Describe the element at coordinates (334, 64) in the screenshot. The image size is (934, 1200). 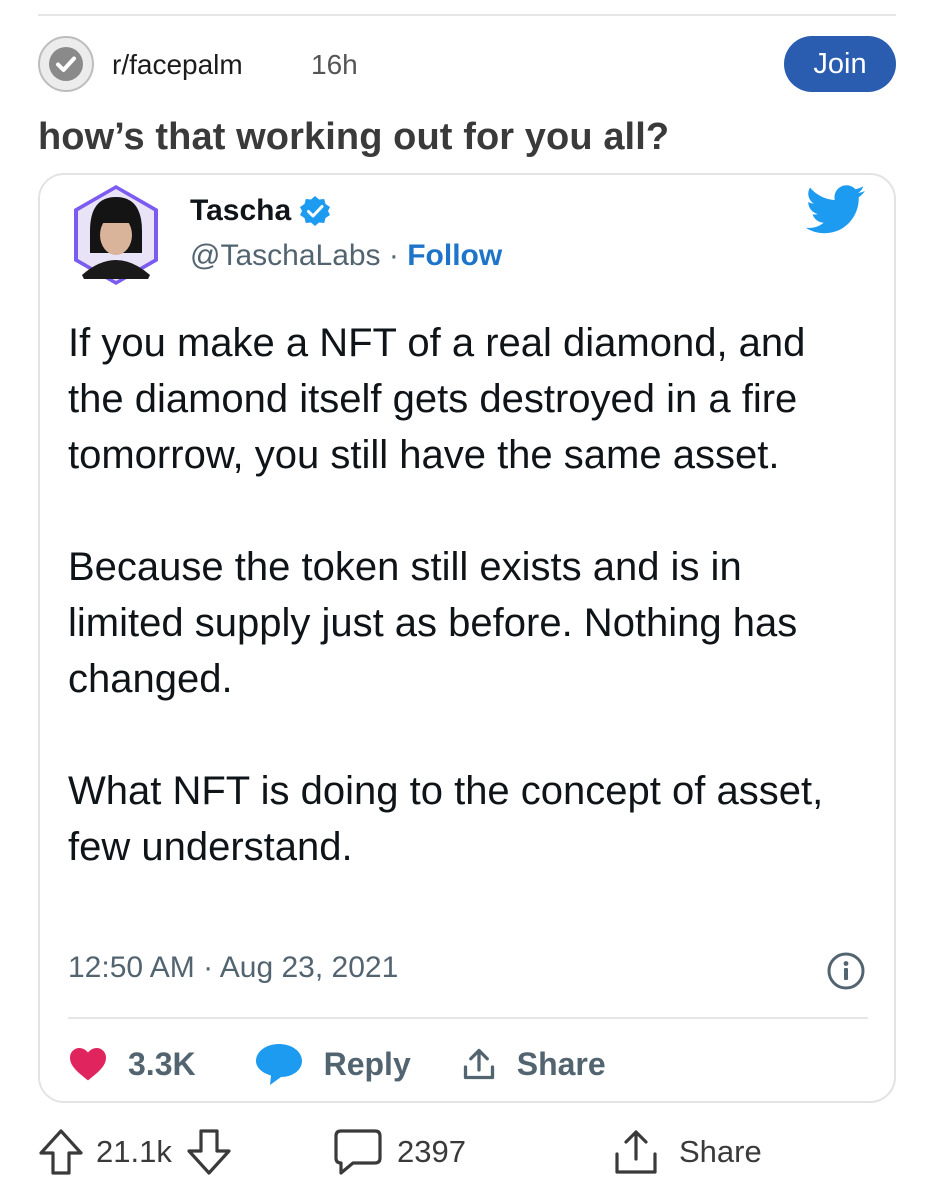
I see `post-age: 16h` at that location.